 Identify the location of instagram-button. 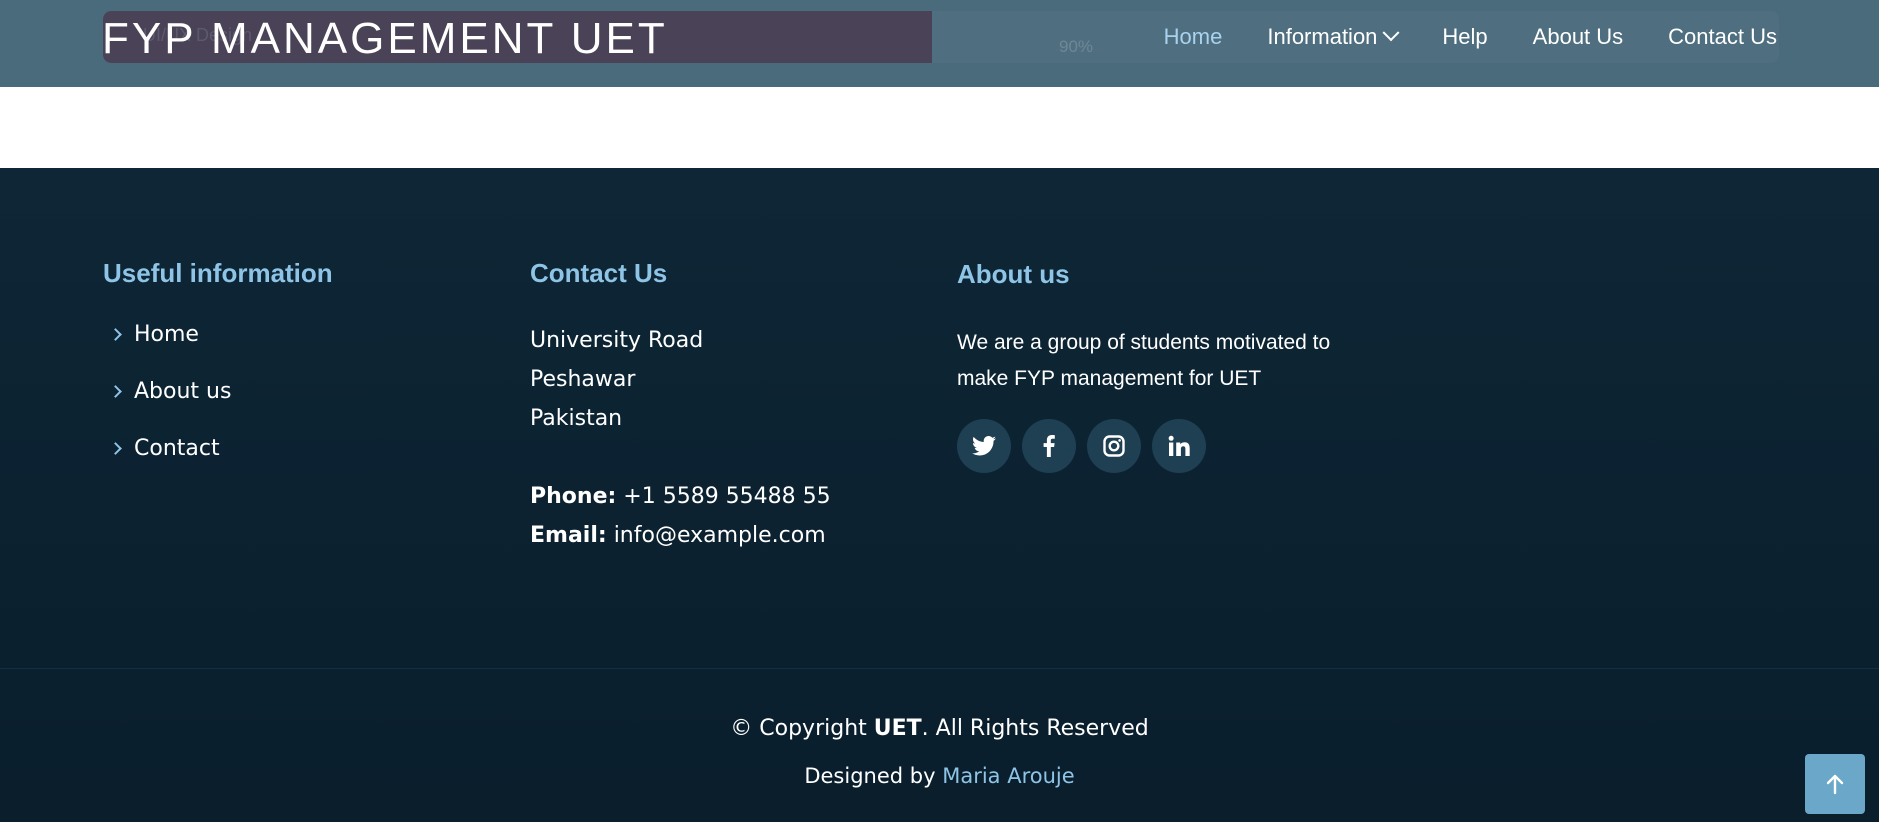
(1114, 446).